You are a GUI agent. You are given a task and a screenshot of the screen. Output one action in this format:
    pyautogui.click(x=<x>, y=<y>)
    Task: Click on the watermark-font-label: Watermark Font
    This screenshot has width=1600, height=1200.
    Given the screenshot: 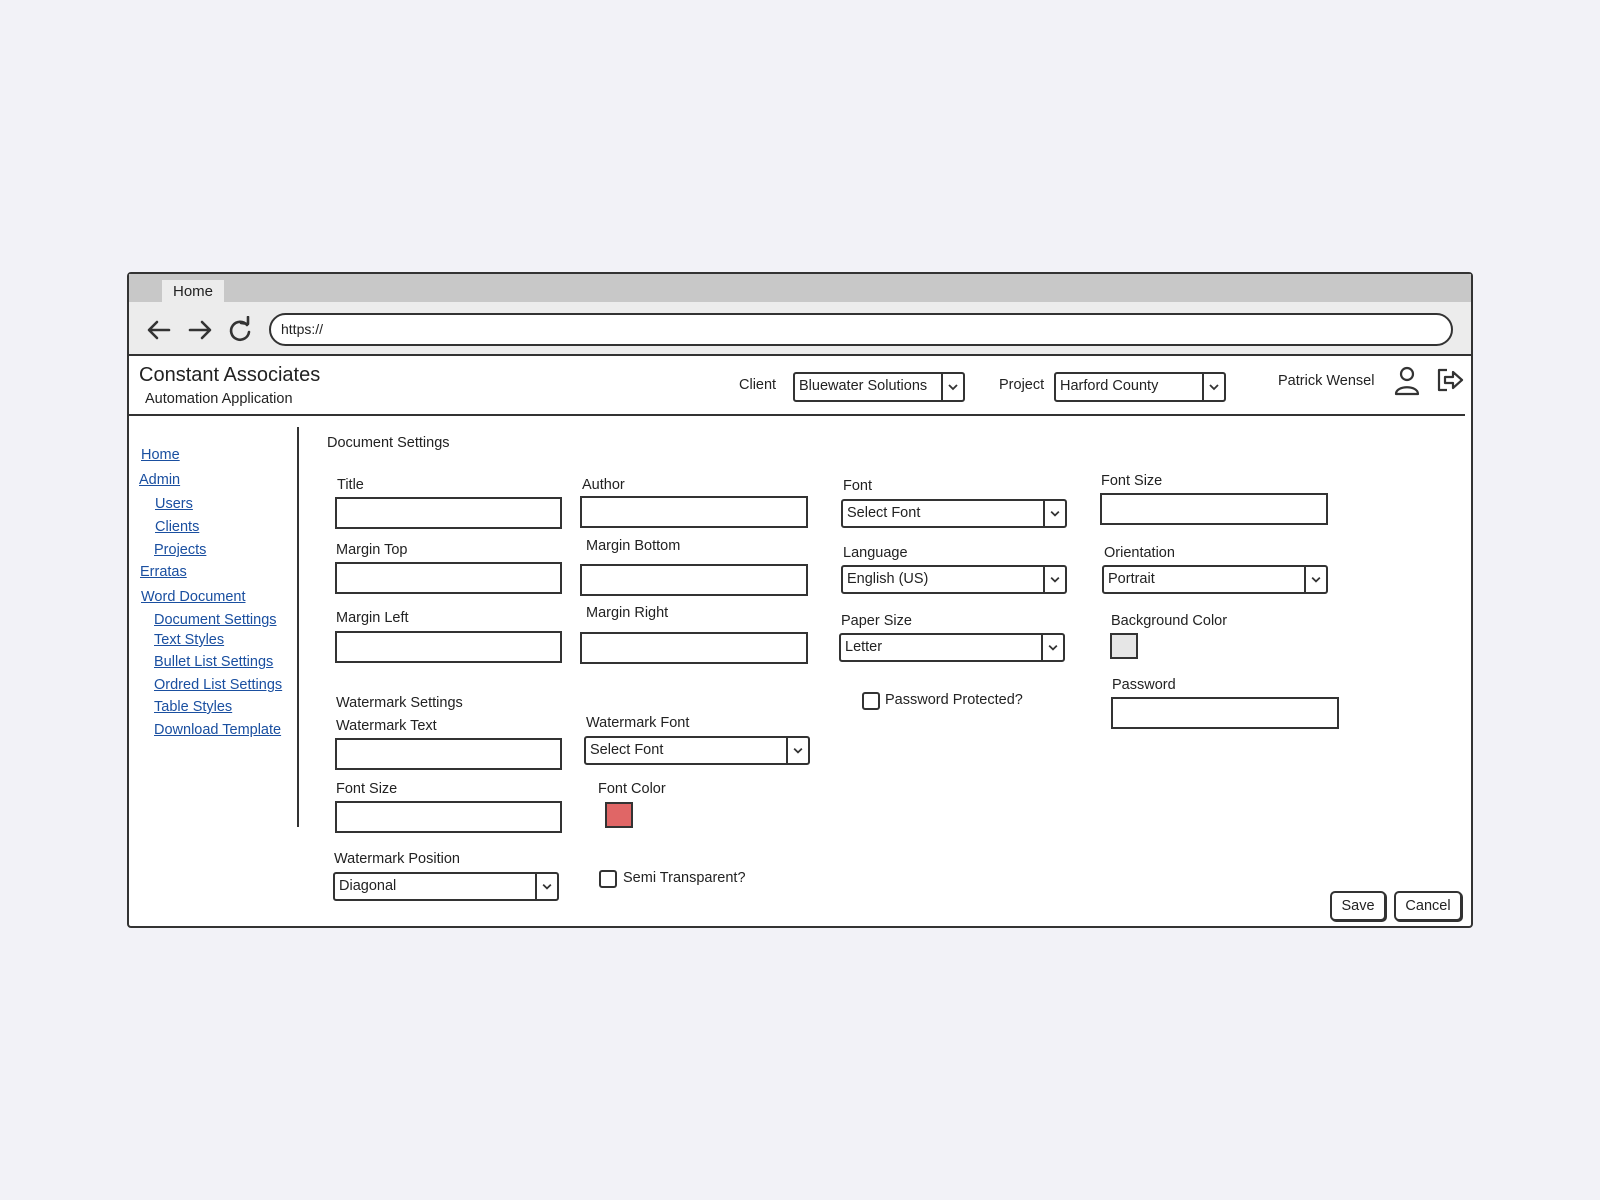 What is the action you would take?
    pyautogui.click(x=638, y=723)
    